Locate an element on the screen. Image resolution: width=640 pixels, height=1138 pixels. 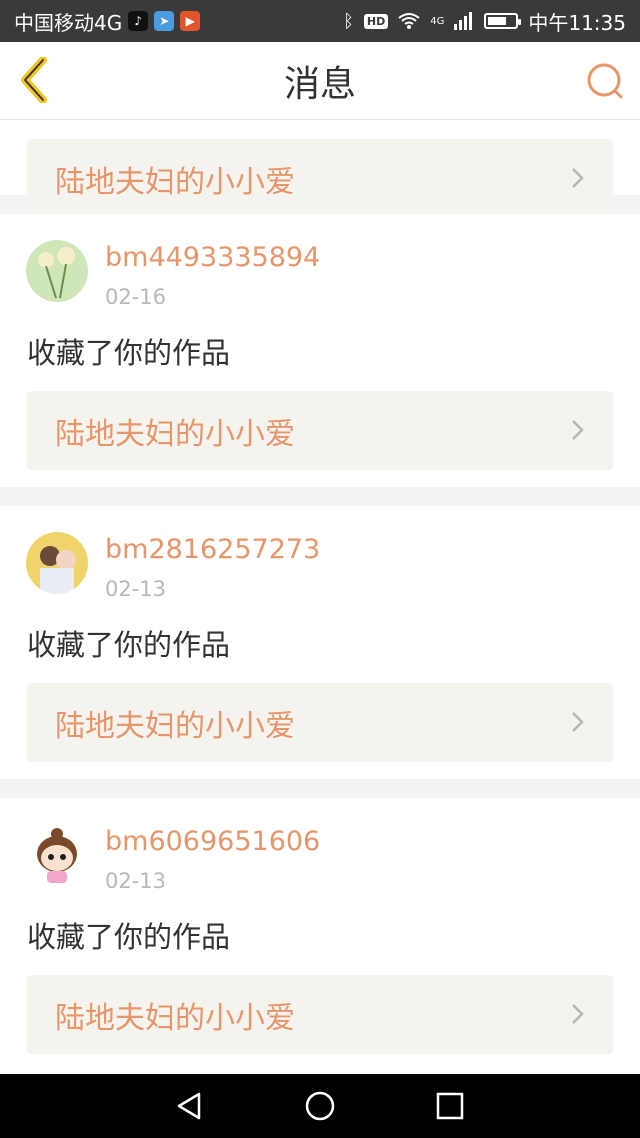
message-card: 陆地夫妇的小小爱 is located at coordinates (320, 169).